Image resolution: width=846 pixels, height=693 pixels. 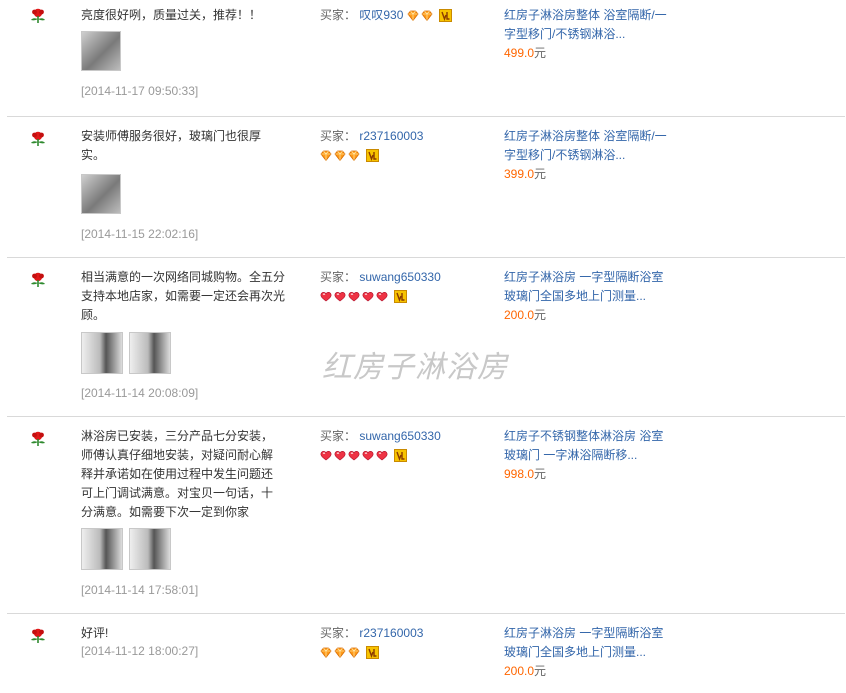 I want to click on review-comment: 相当满意的一次网络同城购物。全五分 支持本地店家，如需要一定还会再次光顾。, so click(x=183, y=296).